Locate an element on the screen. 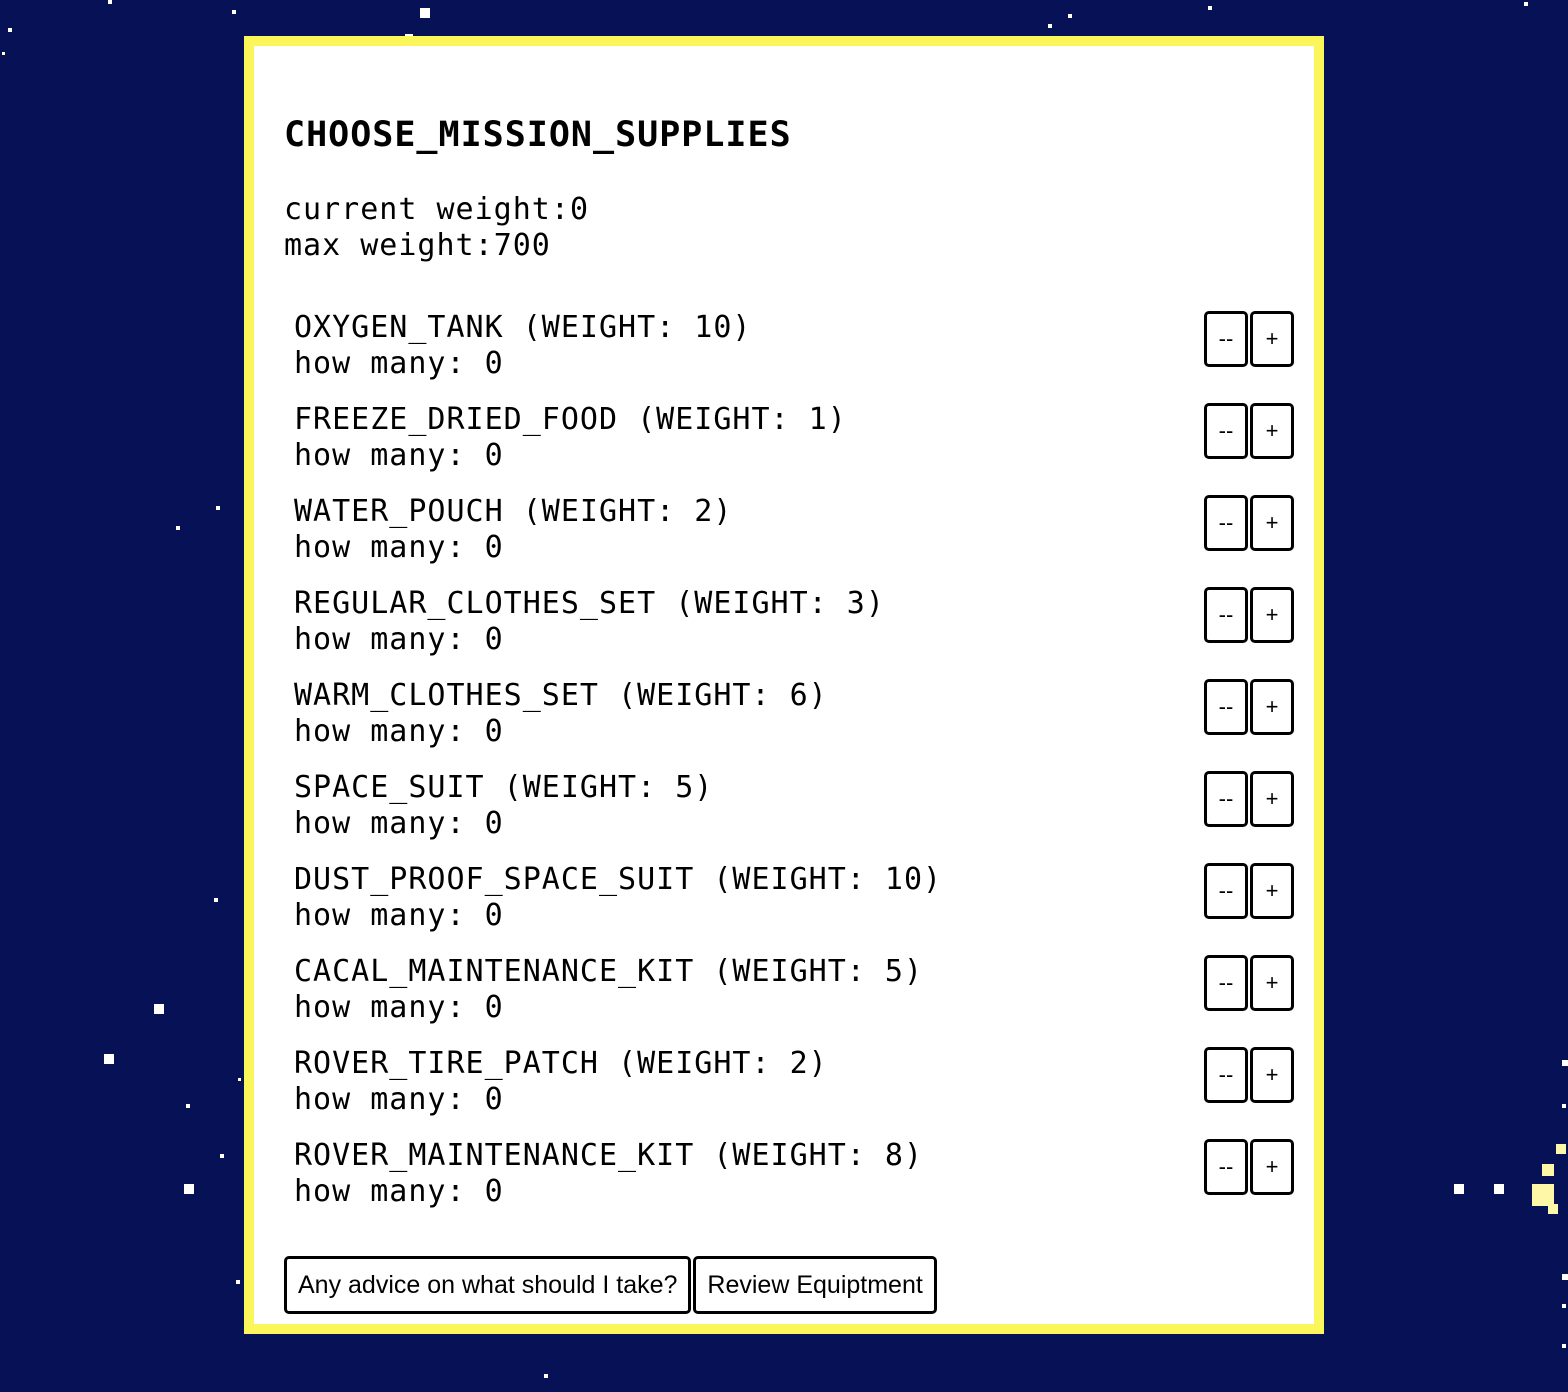 The height and width of the screenshot is (1392, 1568). supply-item-name: WATER_POUCH (WEIGHT: 2) is located at coordinates (513, 511).